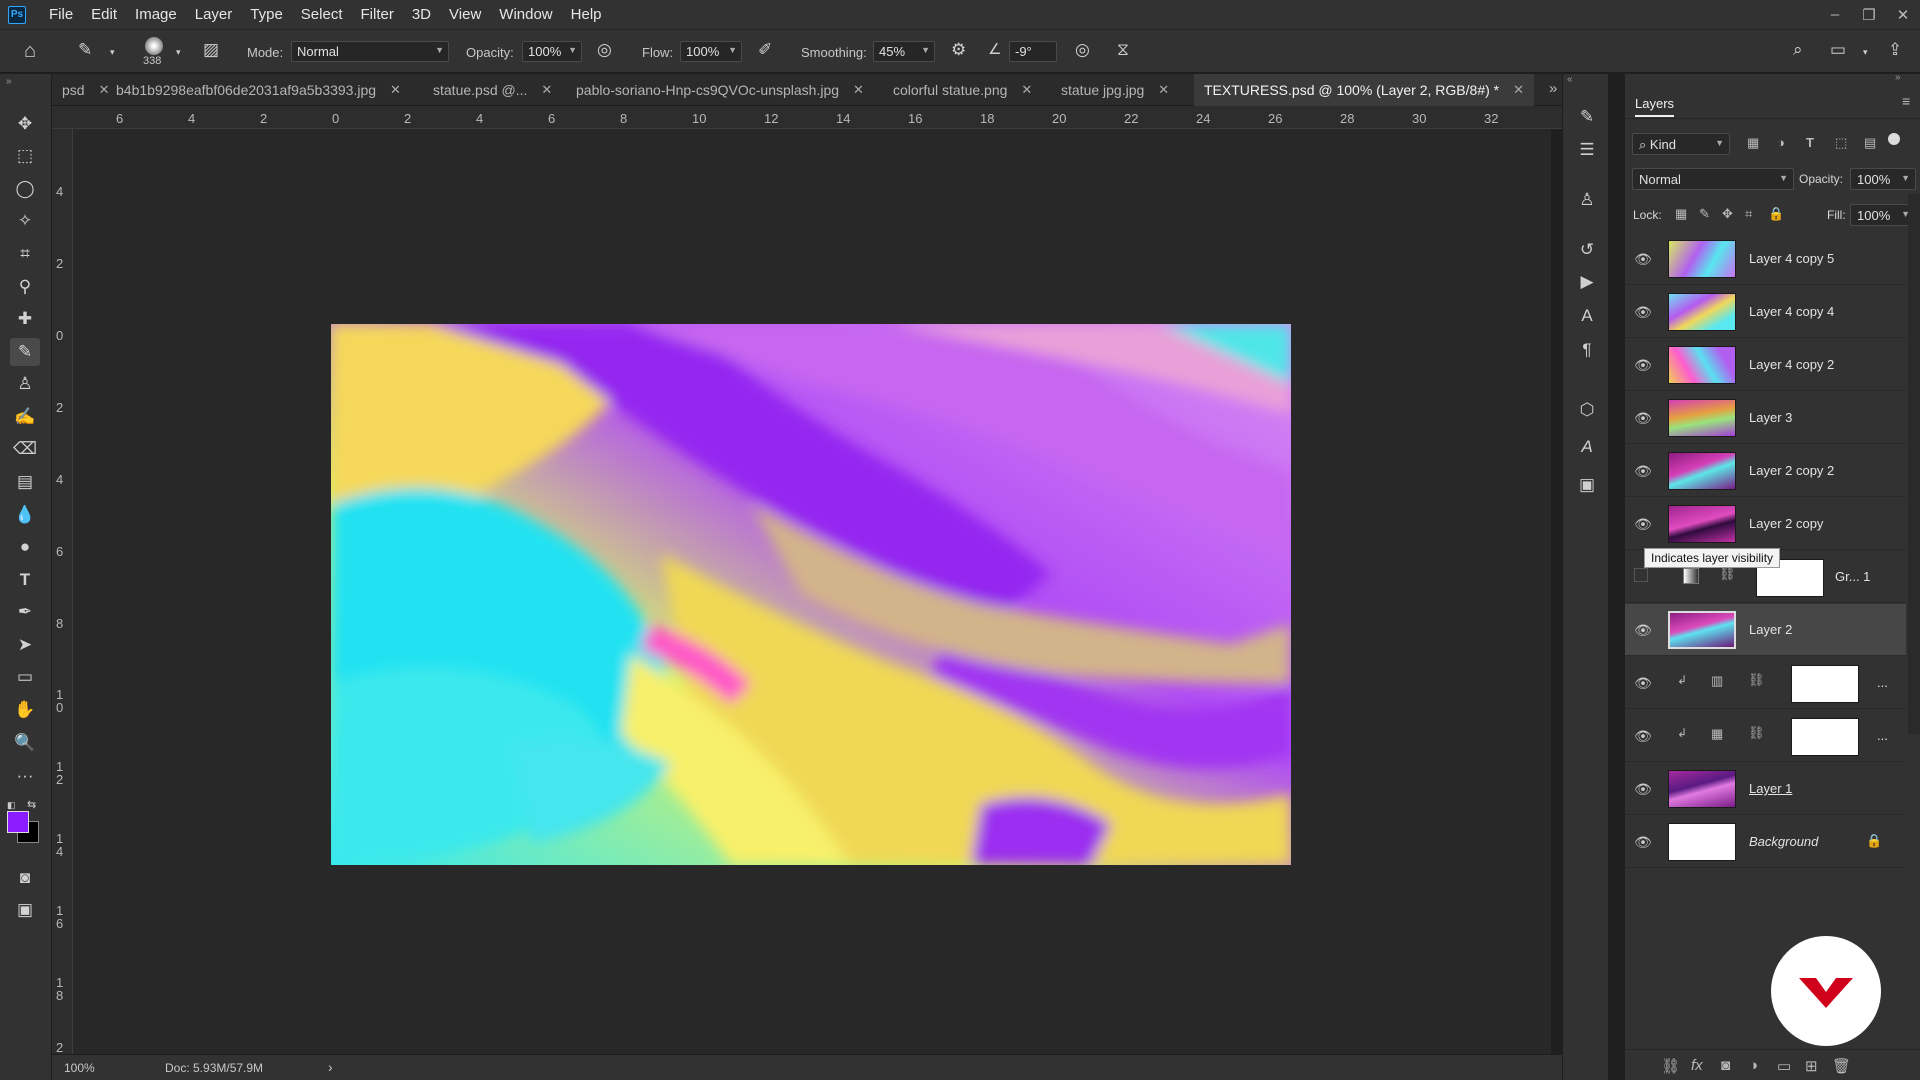  What do you see at coordinates (25, 677) in the screenshot?
I see `shape-tool-icon: ▭` at bounding box center [25, 677].